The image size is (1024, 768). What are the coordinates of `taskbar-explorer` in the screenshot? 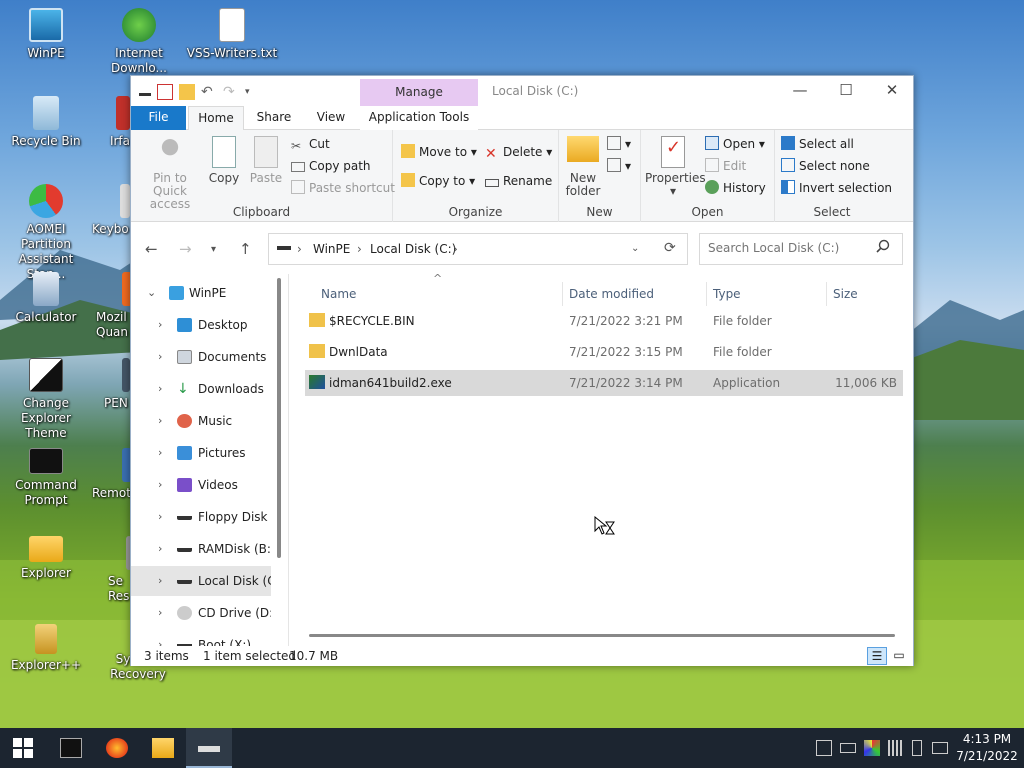 It's located at (163, 748).